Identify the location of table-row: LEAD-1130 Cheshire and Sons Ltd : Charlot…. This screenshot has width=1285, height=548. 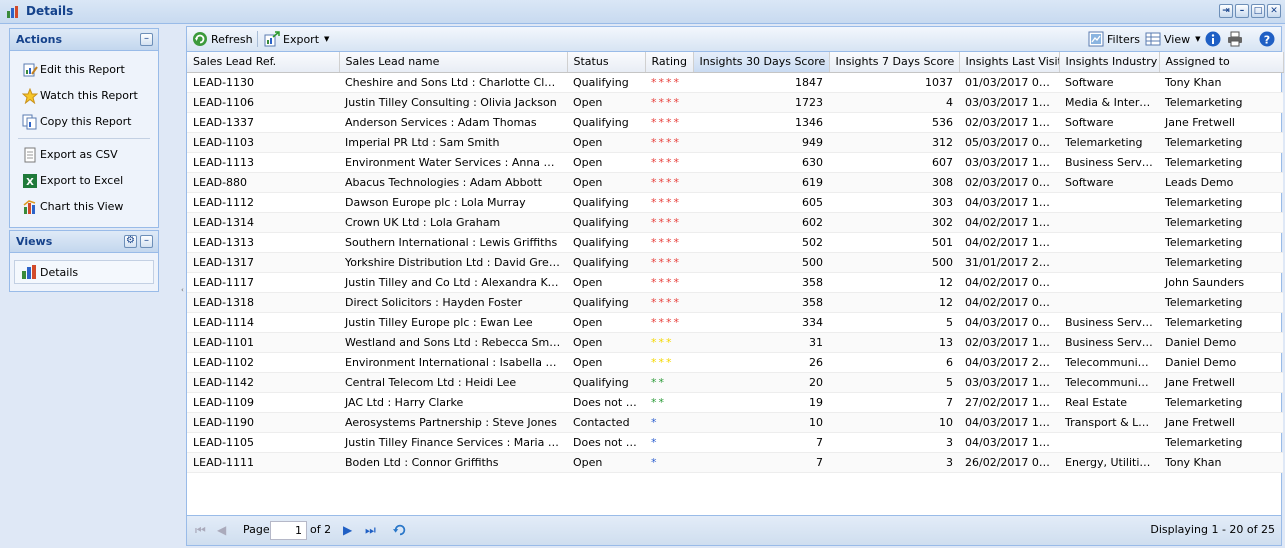
(735, 82).